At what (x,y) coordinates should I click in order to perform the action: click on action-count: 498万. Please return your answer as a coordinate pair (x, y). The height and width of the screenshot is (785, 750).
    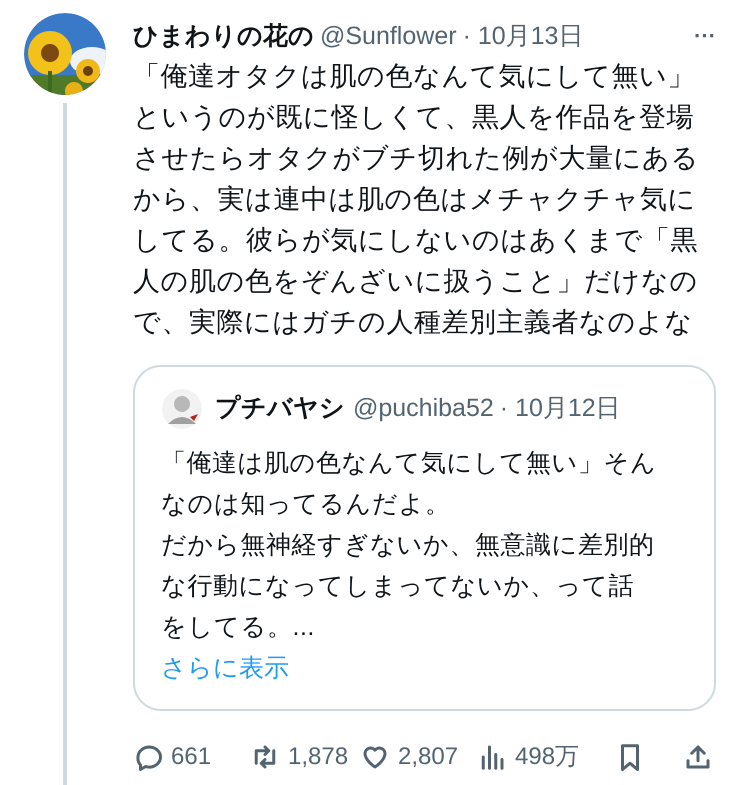
    Looking at the image, I should click on (547, 757).